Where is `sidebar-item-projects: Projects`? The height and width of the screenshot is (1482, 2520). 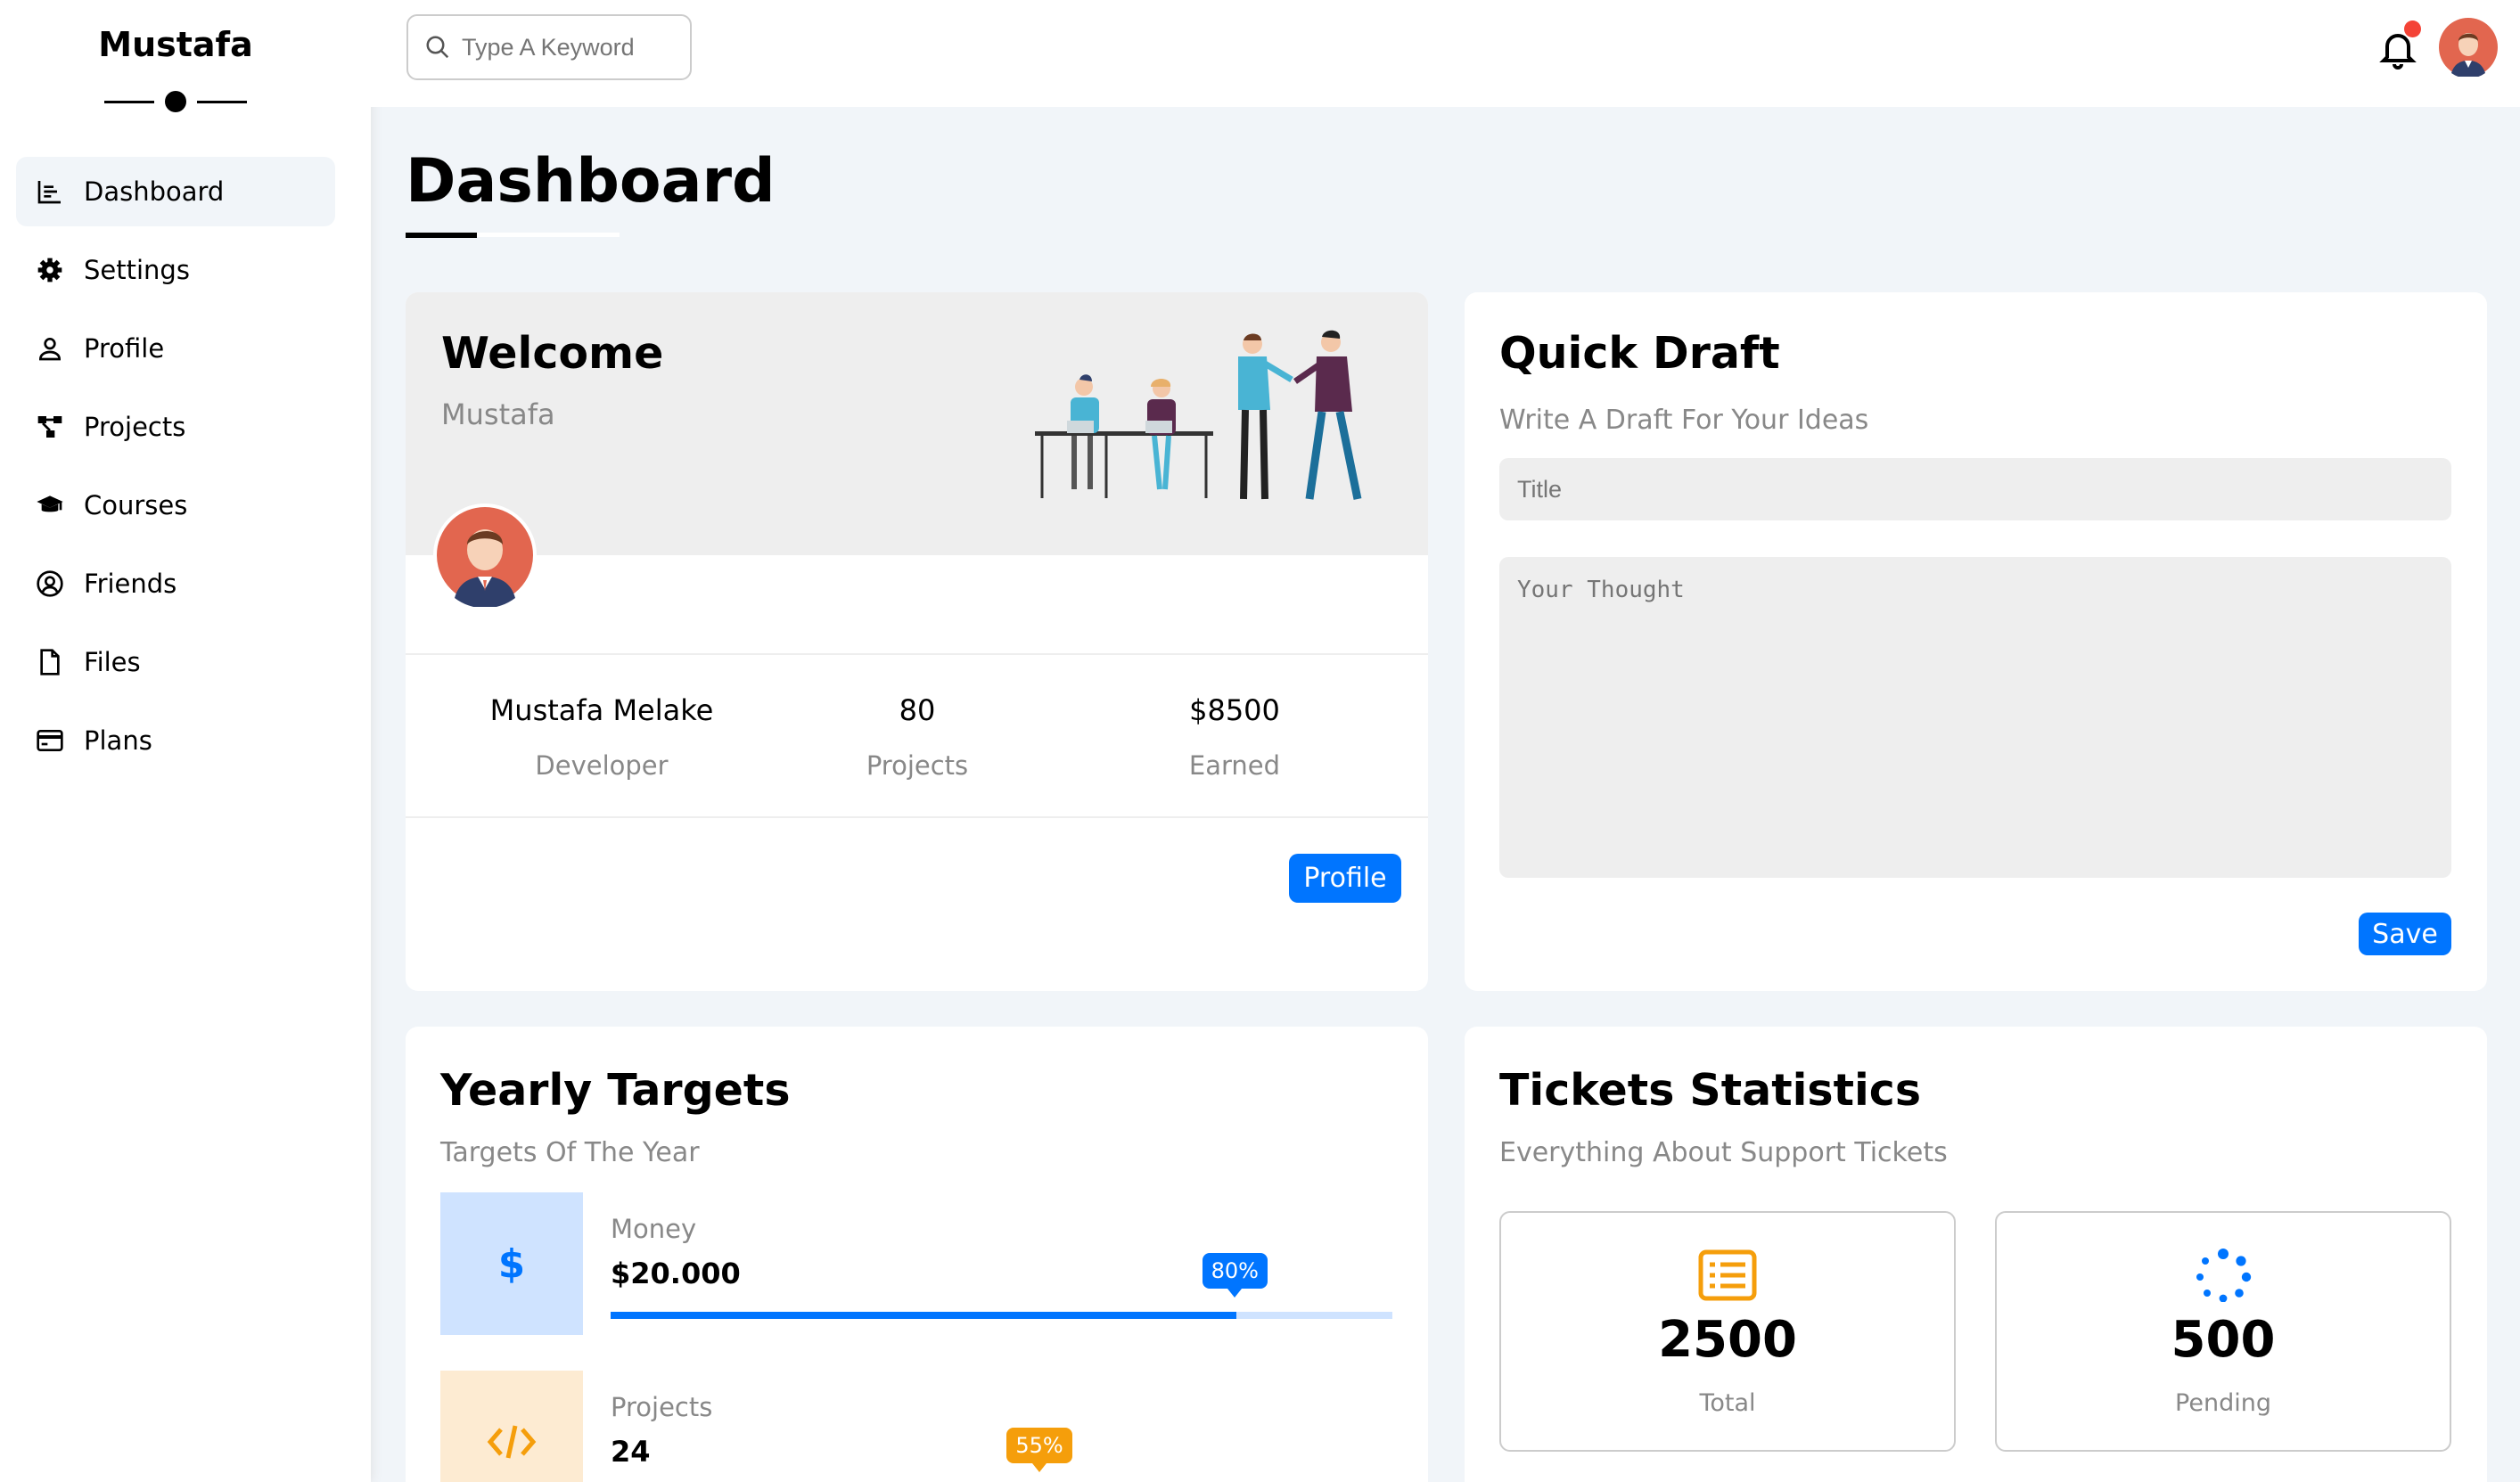 sidebar-item-projects: Projects is located at coordinates (175, 427).